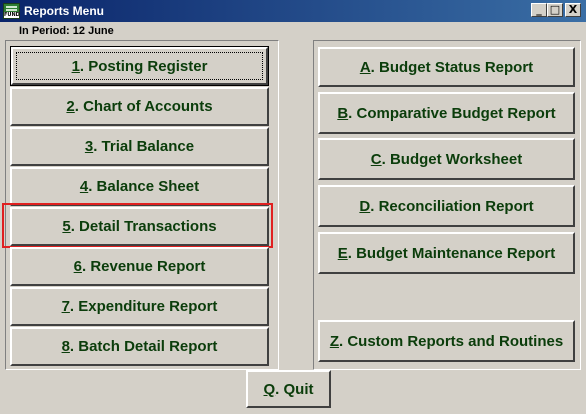  I want to click on budget-worksheet-button: C. Budget Worksheet, so click(446, 159).